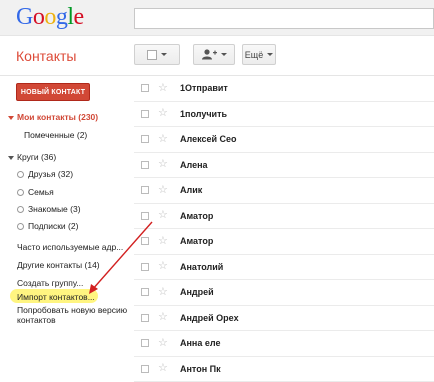 Image resolution: width=434 pixels, height=382 pixels. What do you see at coordinates (191, 190) in the screenshot?
I see `contact-name: Алик` at bounding box center [191, 190].